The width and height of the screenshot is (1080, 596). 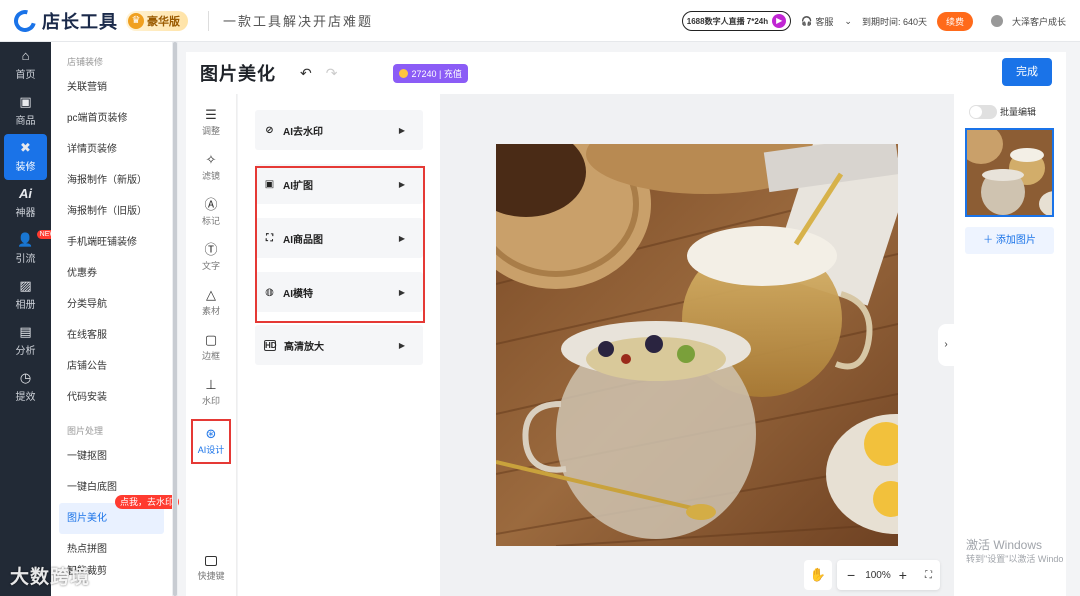 What do you see at coordinates (25, 111) in the screenshot?
I see `nav-products: ▣ 商品` at bounding box center [25, 111].